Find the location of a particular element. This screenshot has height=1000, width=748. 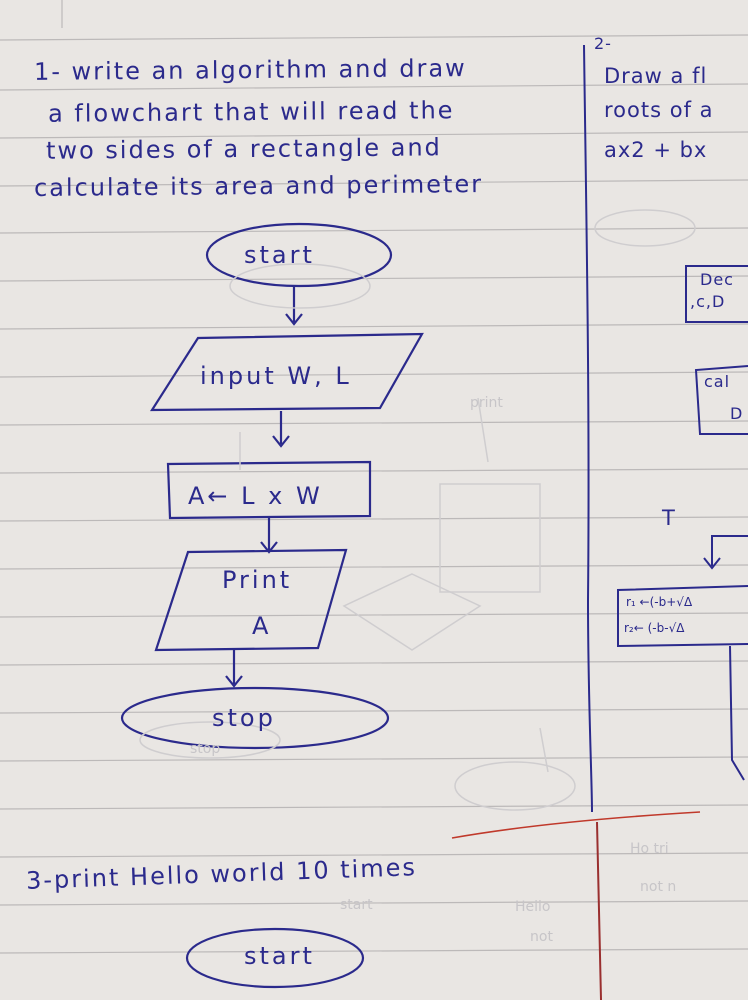

q3-start-label: start is located at coordinates (279, 956).